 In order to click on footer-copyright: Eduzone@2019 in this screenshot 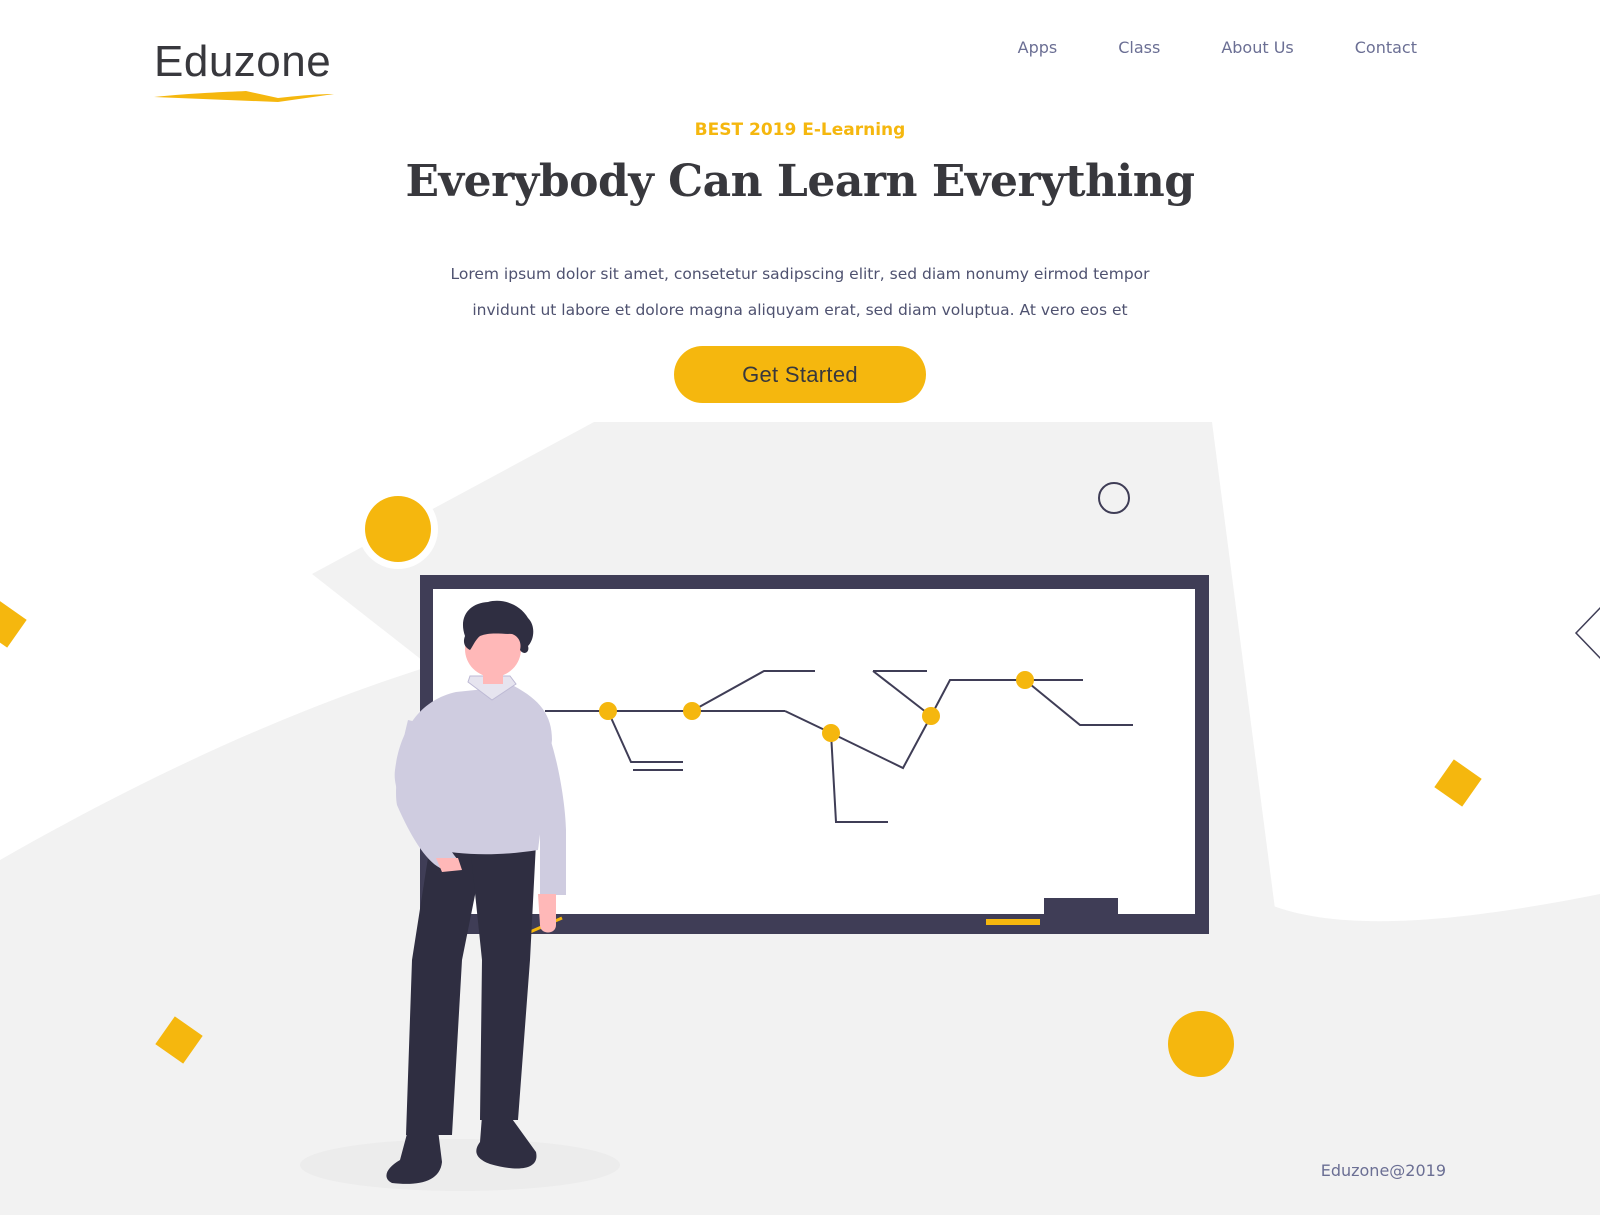, I will do `click(1383, 1170)`.